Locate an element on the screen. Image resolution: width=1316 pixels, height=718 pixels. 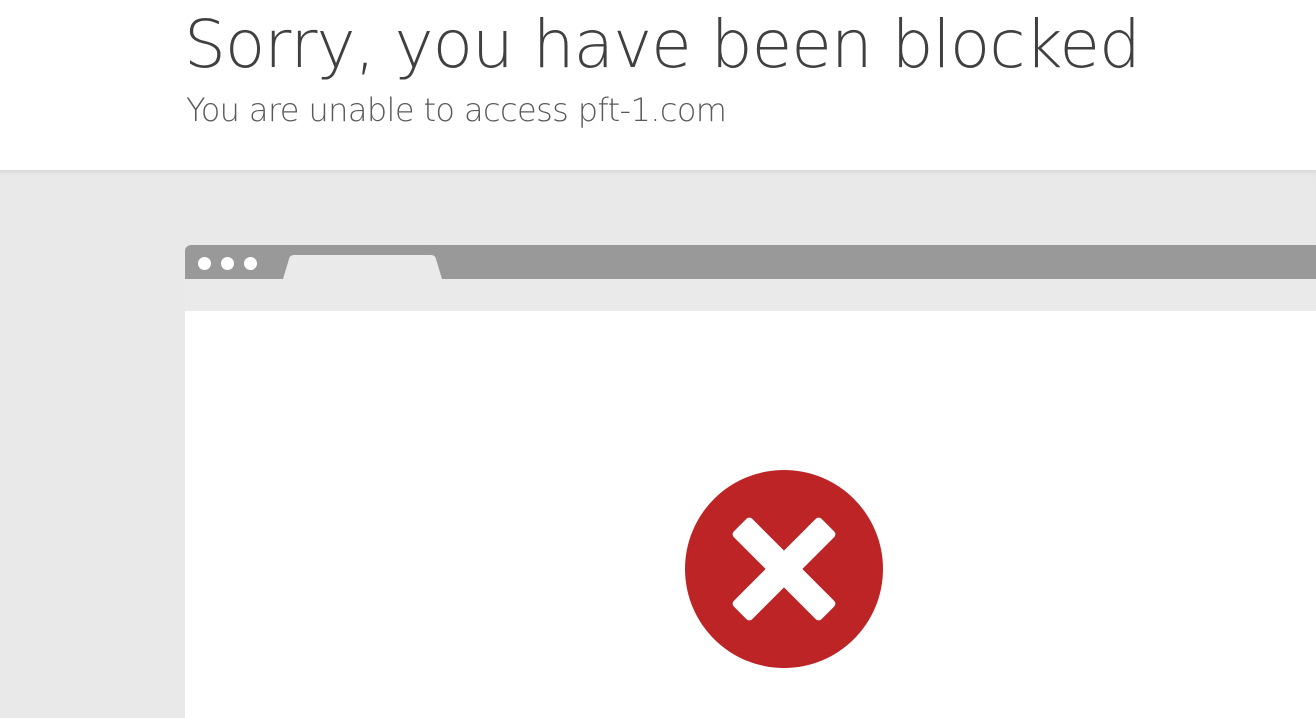
browser-toolbar-strip is located at coordinates (750, 295).